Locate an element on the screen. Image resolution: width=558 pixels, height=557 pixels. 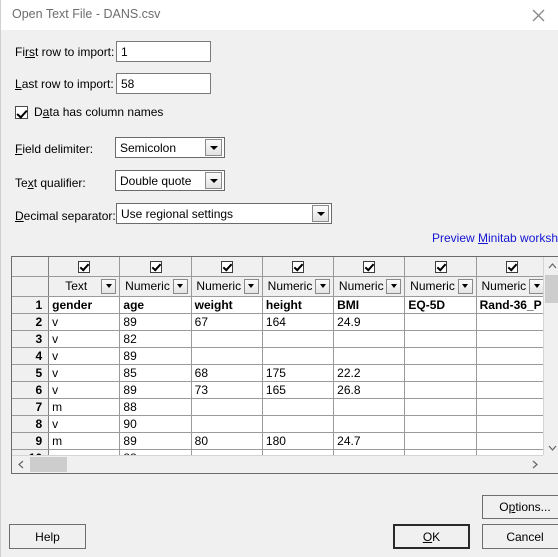
table-row: 8 v 90 is located at coordinates (277, 424).